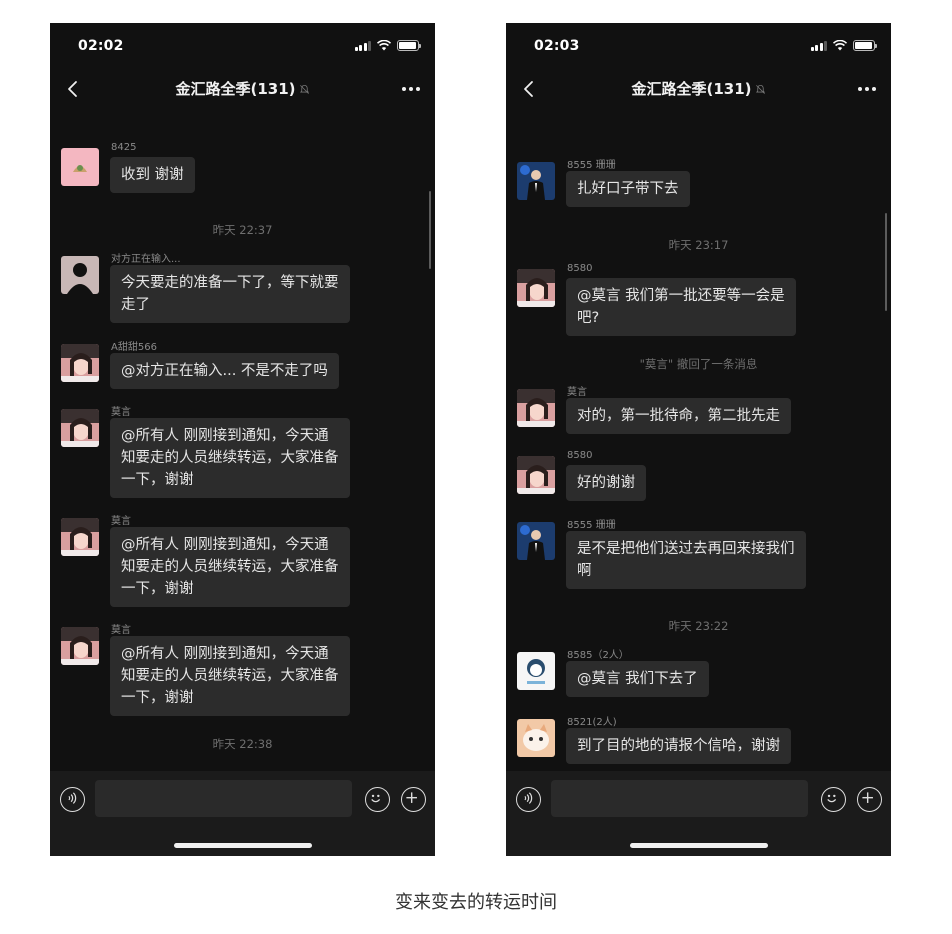 Image resolution: width=952 pixels, height=934 pixels. Describe the element at coordinates (80, 167) in the screenshot. I see `flower-avatar` at that location.